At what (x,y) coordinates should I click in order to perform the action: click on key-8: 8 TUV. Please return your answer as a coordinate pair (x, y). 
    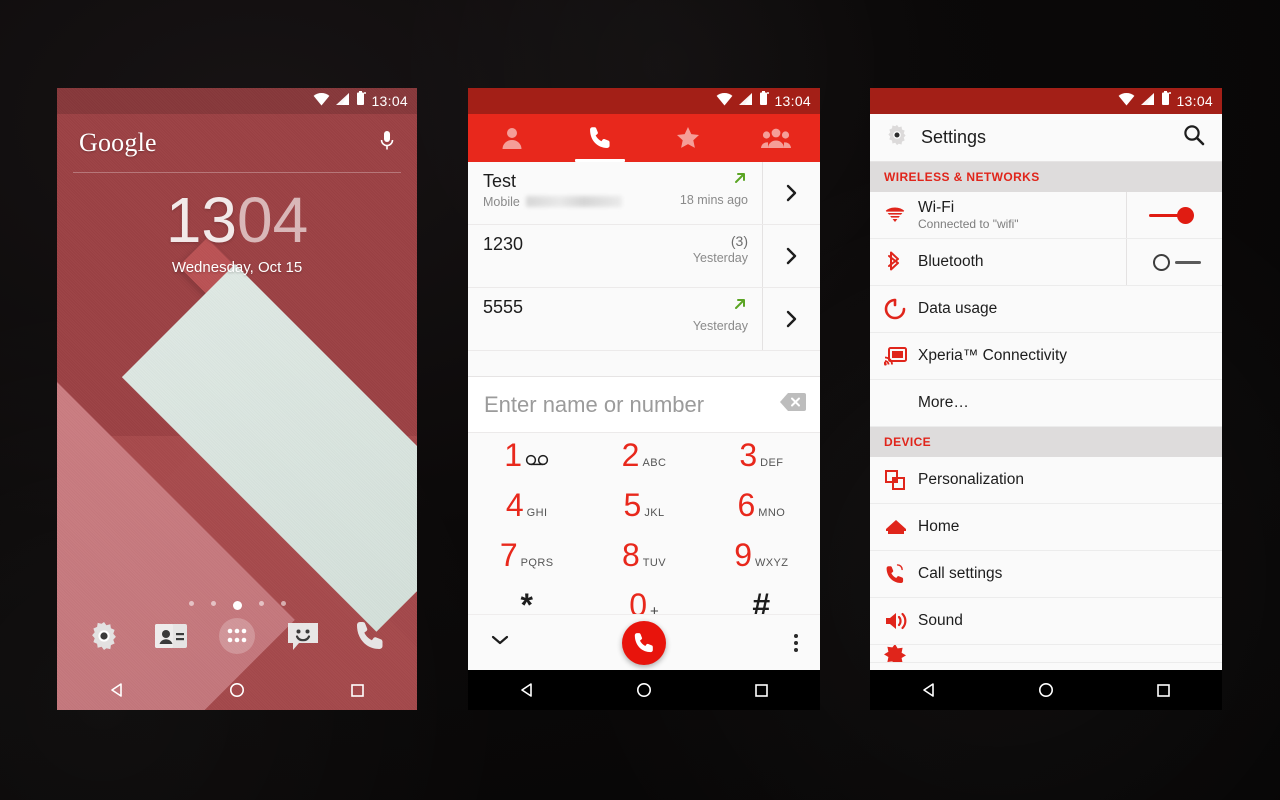
    Looking at the image, I should click on (643, 564).